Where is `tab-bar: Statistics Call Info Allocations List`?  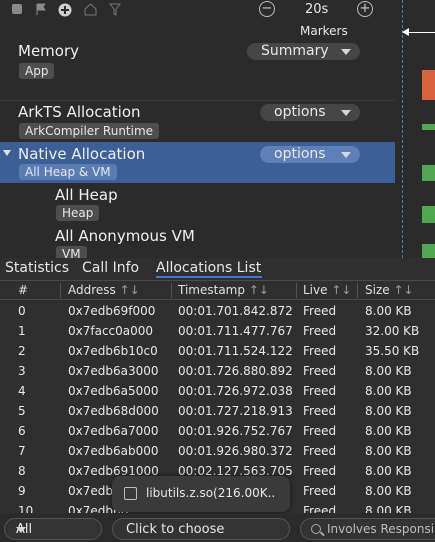
tab-bar: Statistics Call Info Allocations List is located at coordinates (217, 268).